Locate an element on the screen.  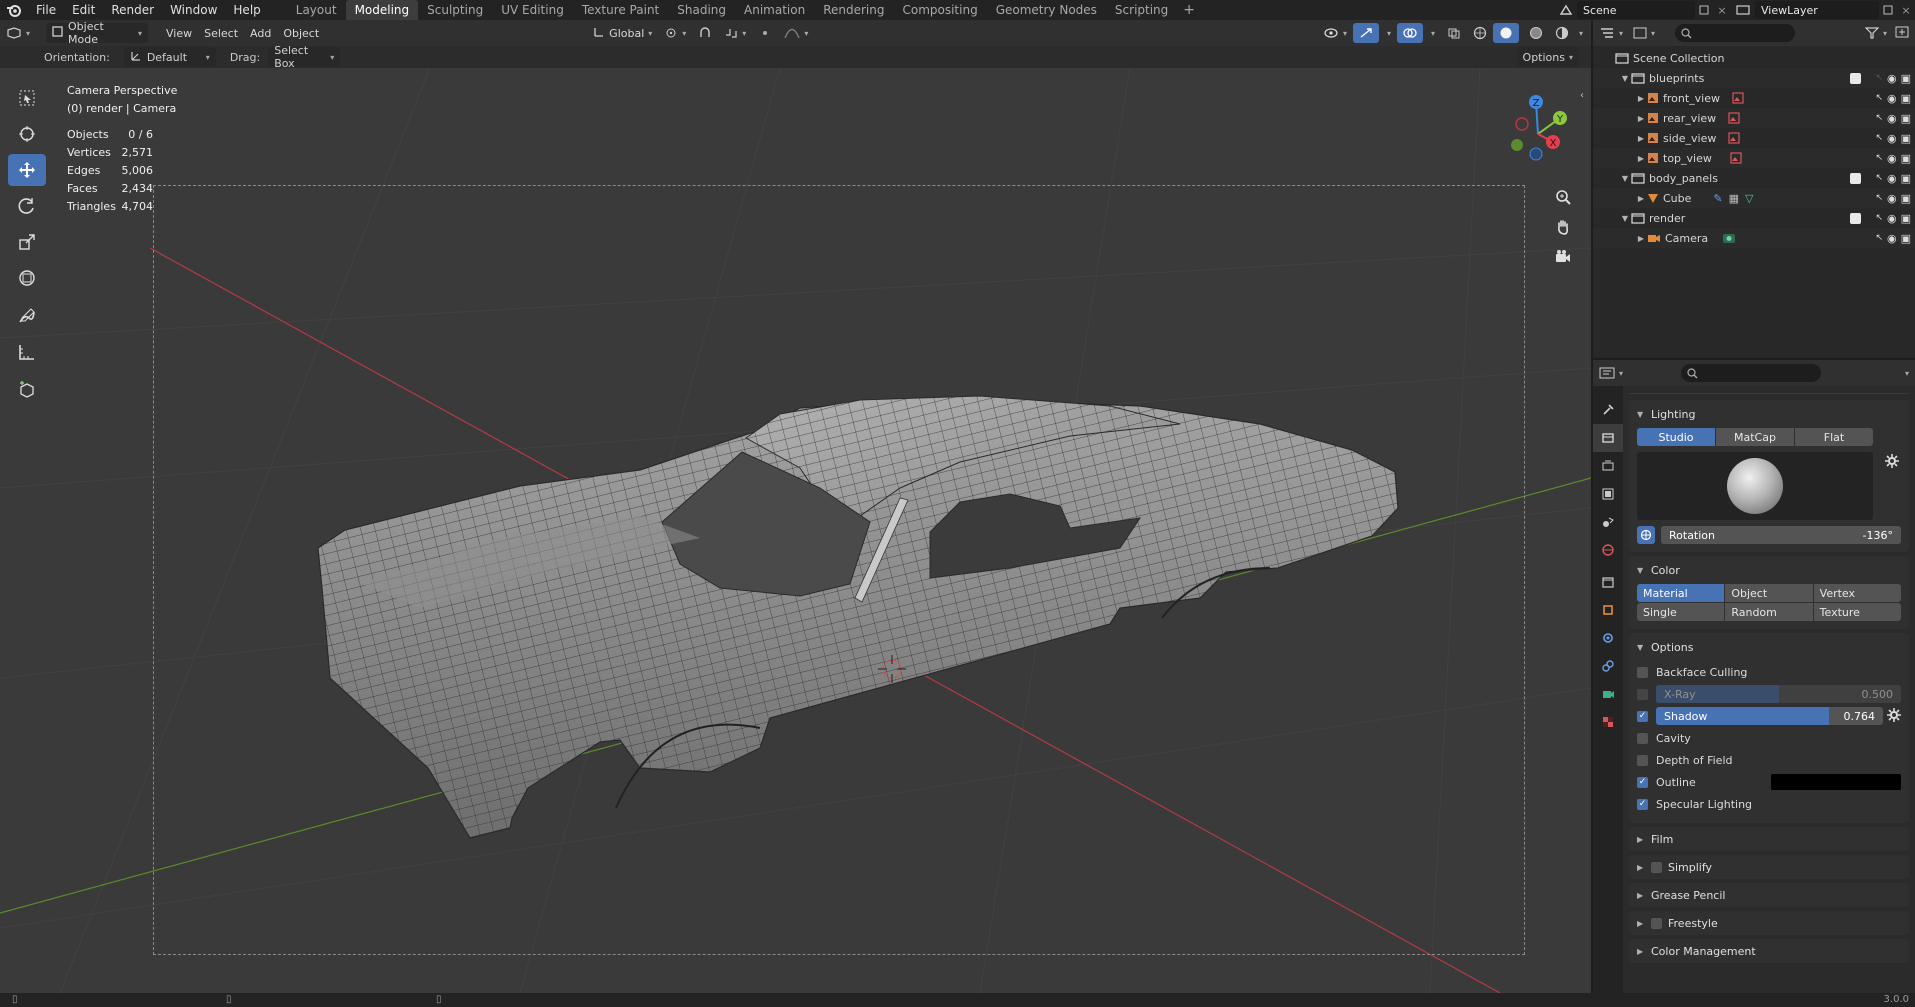
properties-options-icon: ▾ is located at coordinates (1907, 373).